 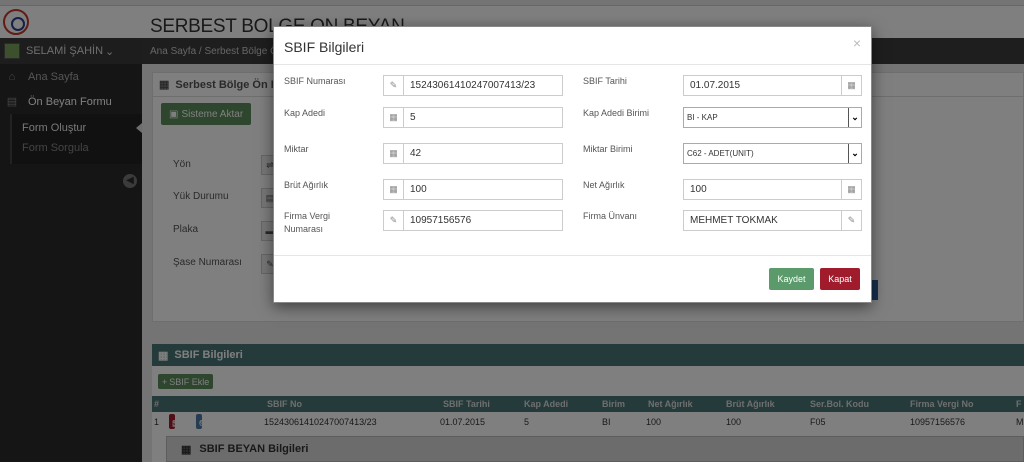 What do you see at coordinates (413, 117) in the screenshot?
I see `field-value: 5` at bounding box center [413, 117].